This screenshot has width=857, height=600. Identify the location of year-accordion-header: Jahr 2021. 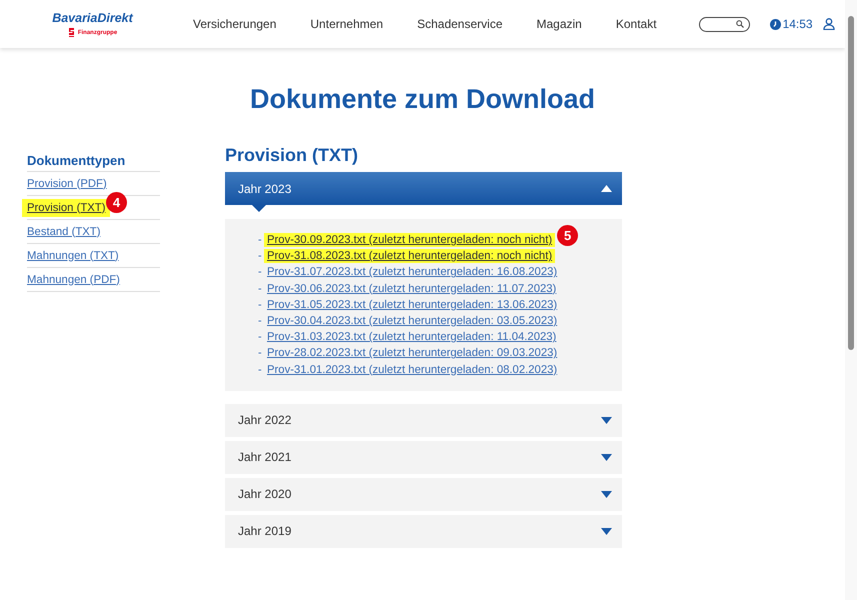
(423, 457).